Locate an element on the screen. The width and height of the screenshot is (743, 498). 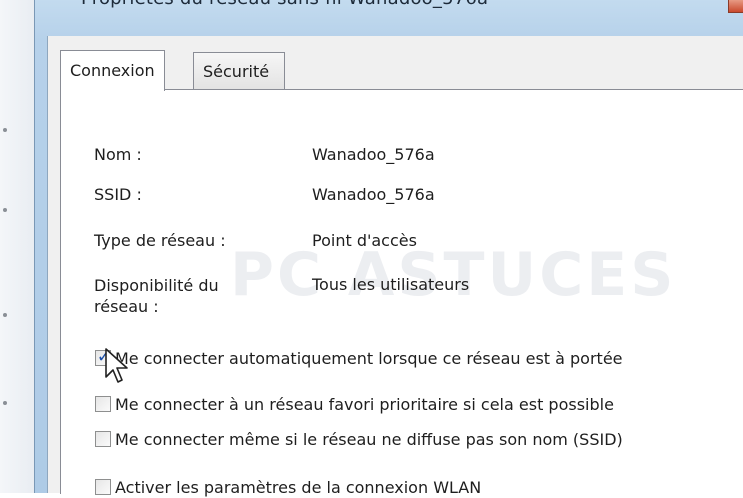
close-button is located at coordinates (735, 6).